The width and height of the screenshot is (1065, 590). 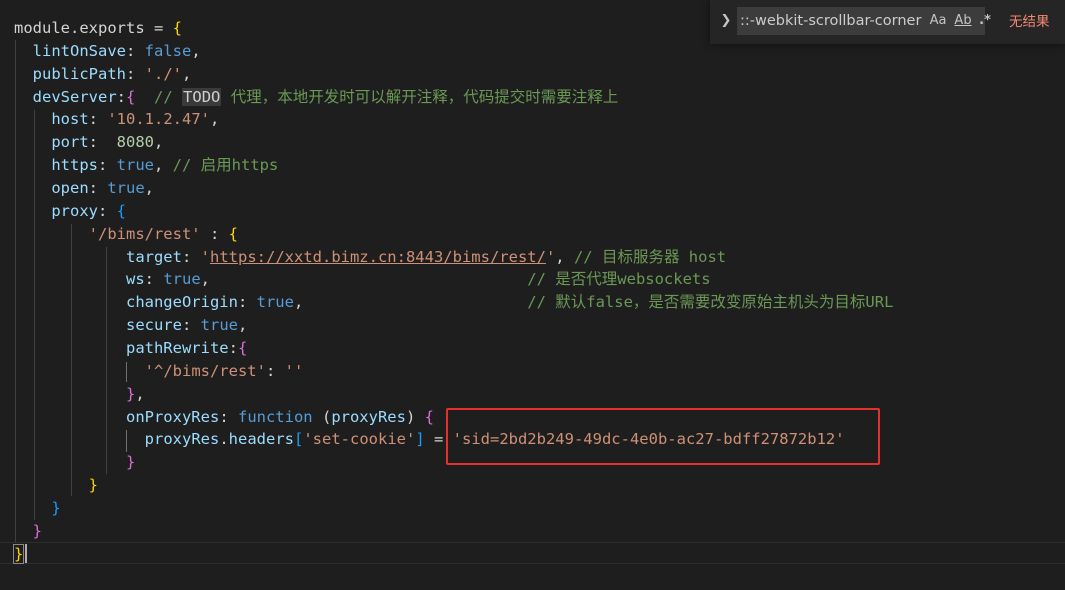 What do you see at coordinates (130, 393) in the screenshot?
I see `code-token-bracket-pink: }` at bounding box center [130, 393].